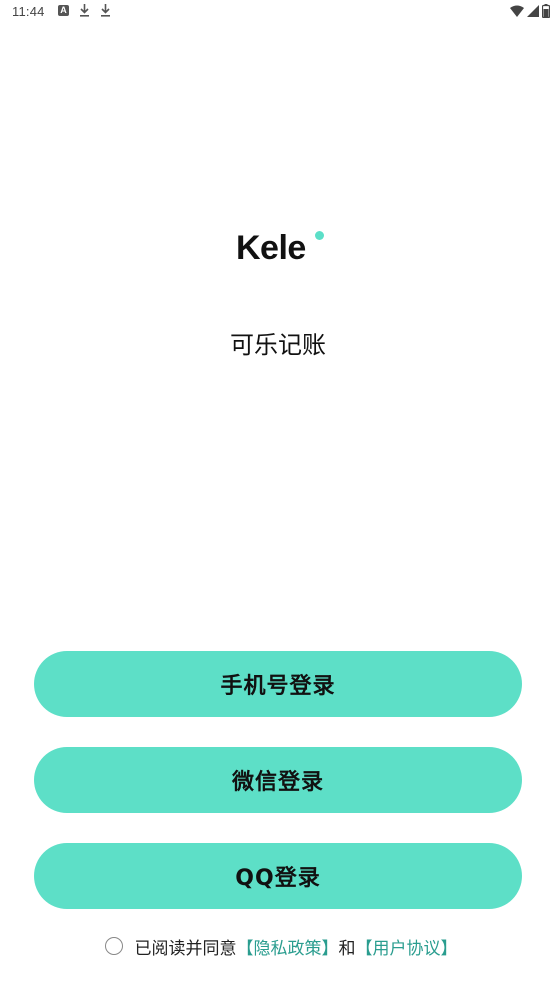 The image size is (556, 990). What do you see at coordinates (63, 10) in the screenshot?
I see `notification-a-icon: A` at bounding box center [63, 10].